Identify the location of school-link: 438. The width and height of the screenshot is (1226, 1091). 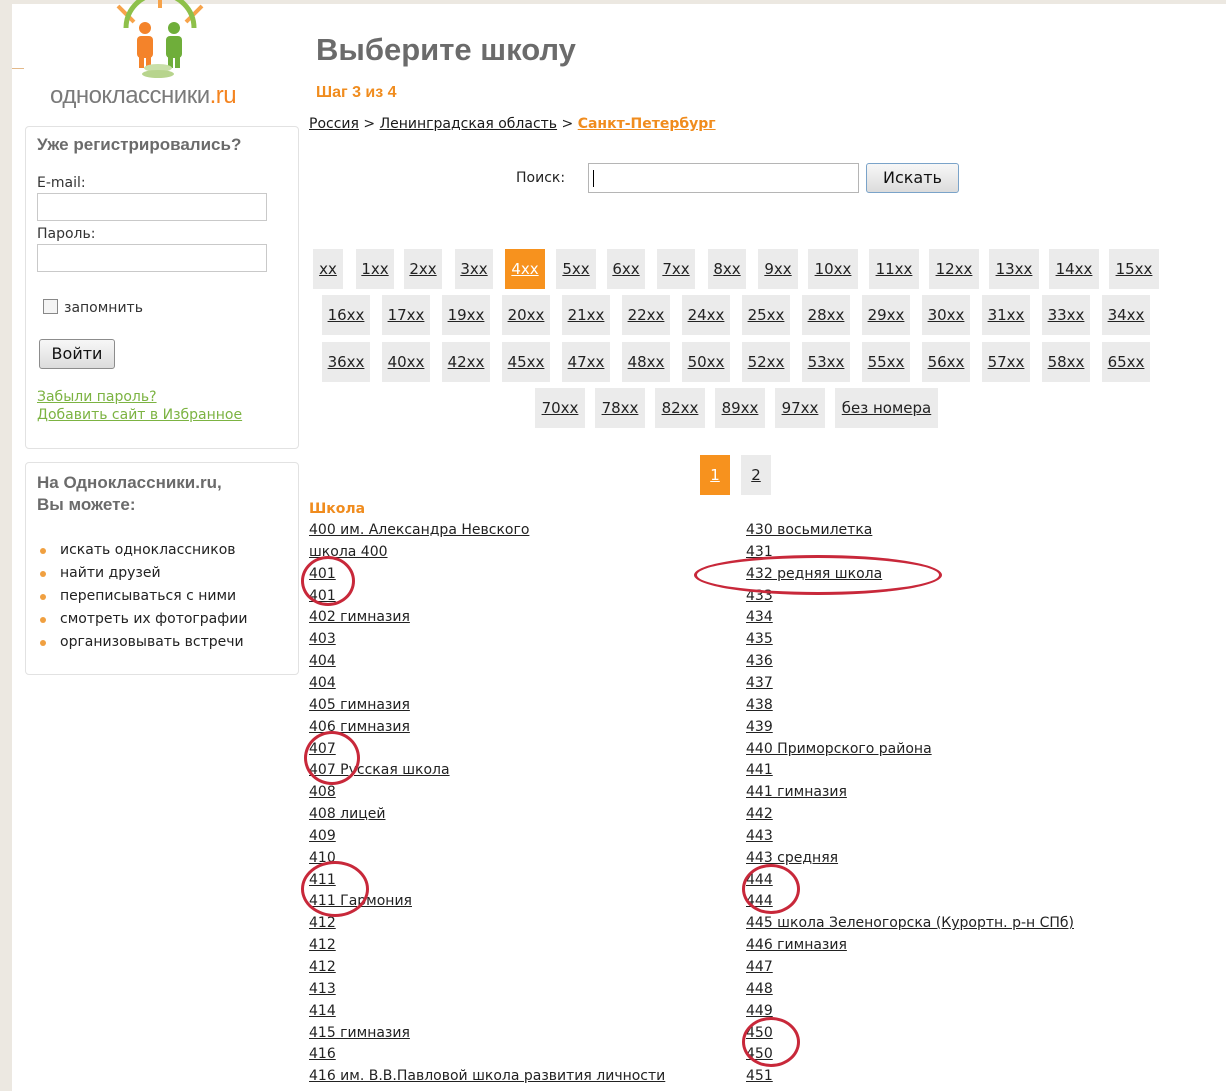
(759, 705).